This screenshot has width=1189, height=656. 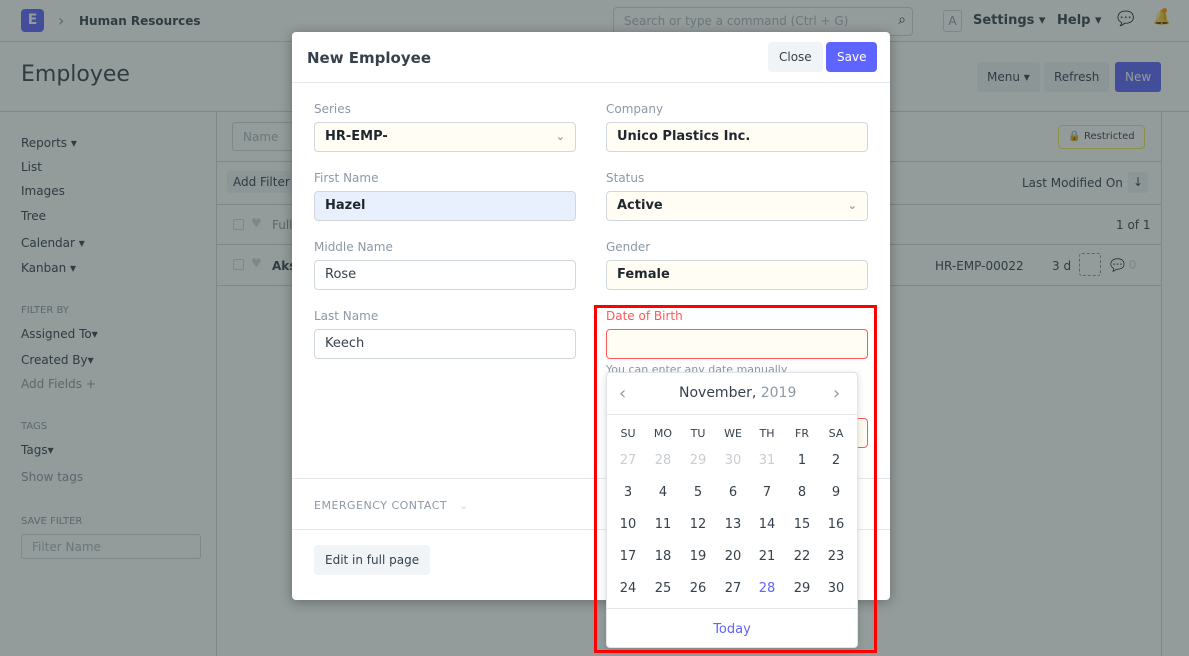 What do you see at coordinates (332, 109) in the screenshot?
I see `series-label: Series` at bounding box center [332, 109].